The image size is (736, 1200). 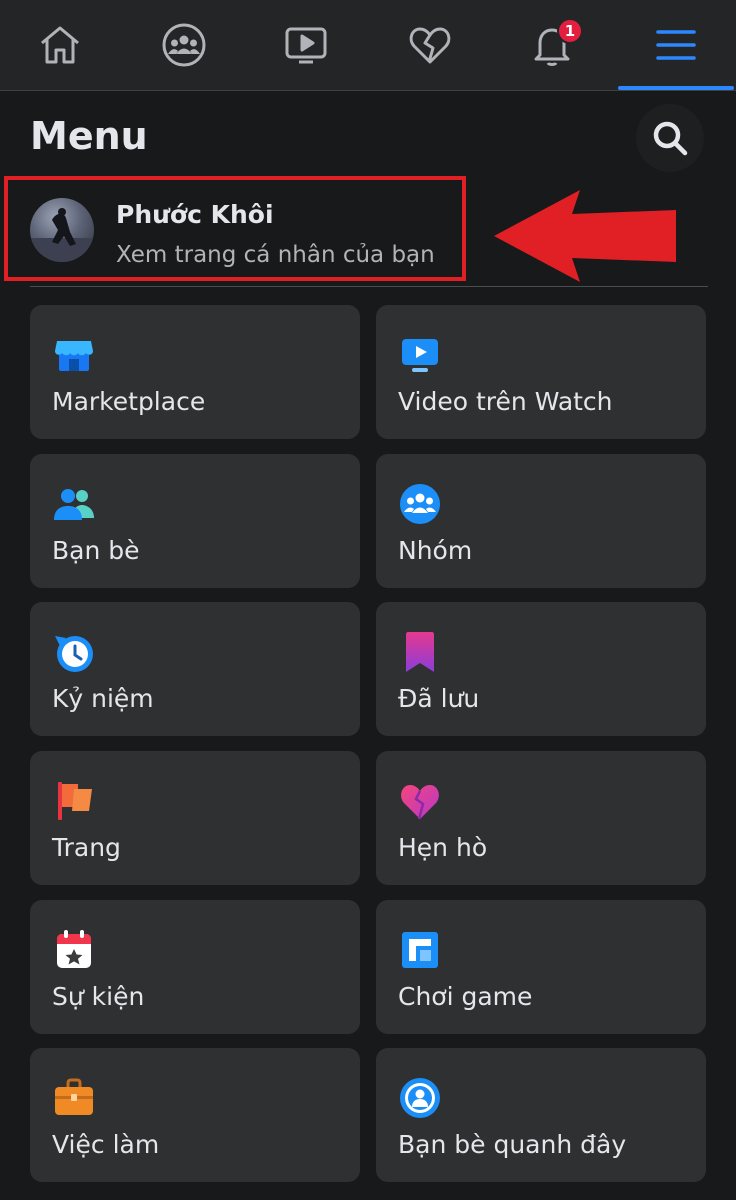 What do you see at coordinates (195, 1115) in the screenshot?
I see `shortcut-jobs: Việc làm` at bounding box center [195, 1115].